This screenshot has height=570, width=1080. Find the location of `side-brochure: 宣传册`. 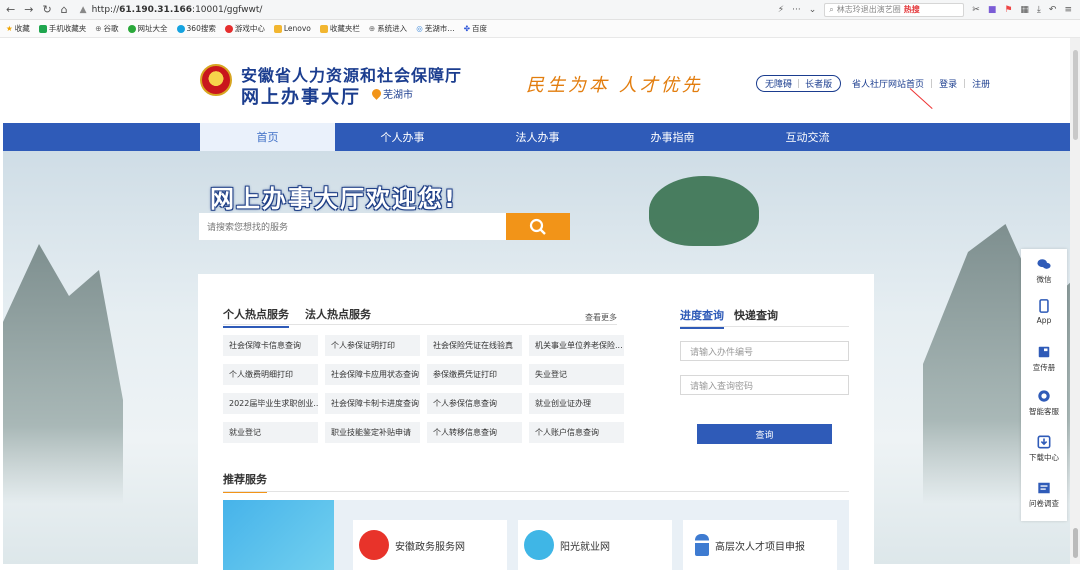

side-brochure: 宣传册 is located at coordinates (1044, 359).